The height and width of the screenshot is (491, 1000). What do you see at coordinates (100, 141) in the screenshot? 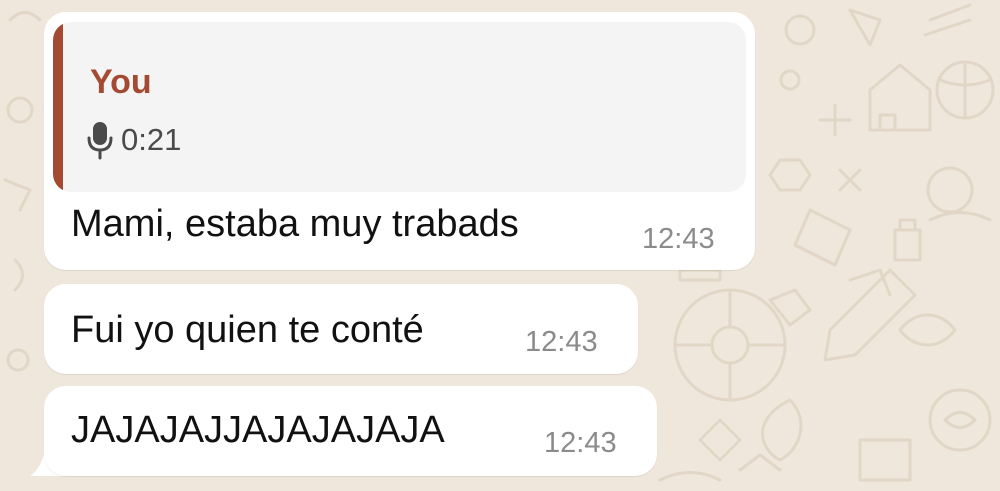
I see `microphone-icon` at bounding box center [100, 141].